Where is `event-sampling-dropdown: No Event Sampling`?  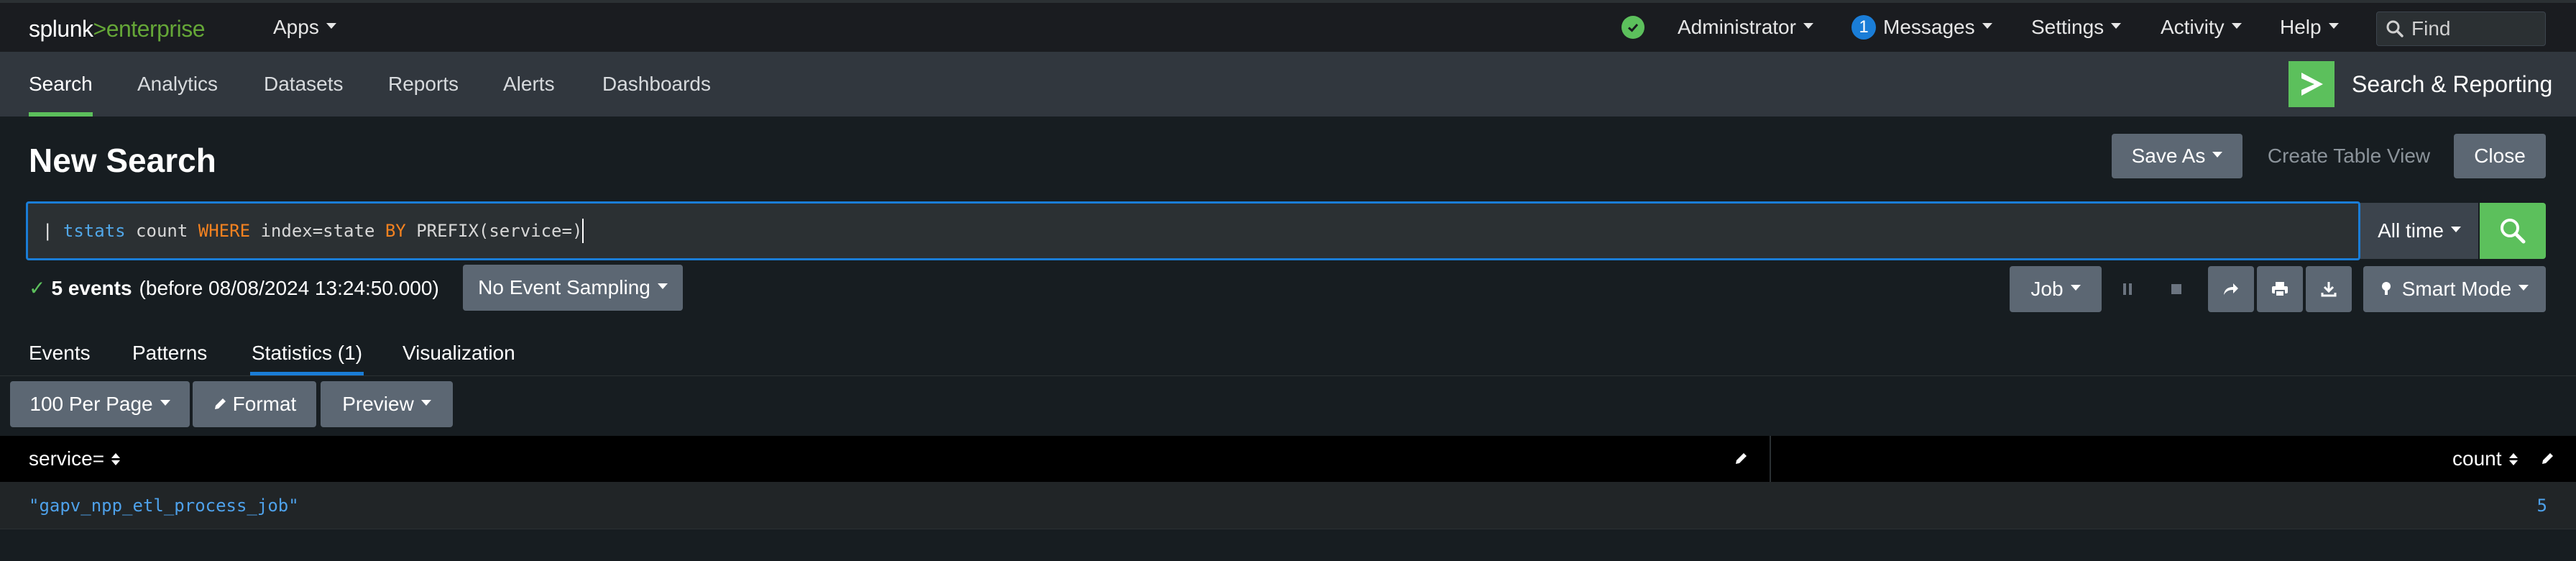
event-sampling-dropdown: No Event Sampling is located at coordinates (573, 288).